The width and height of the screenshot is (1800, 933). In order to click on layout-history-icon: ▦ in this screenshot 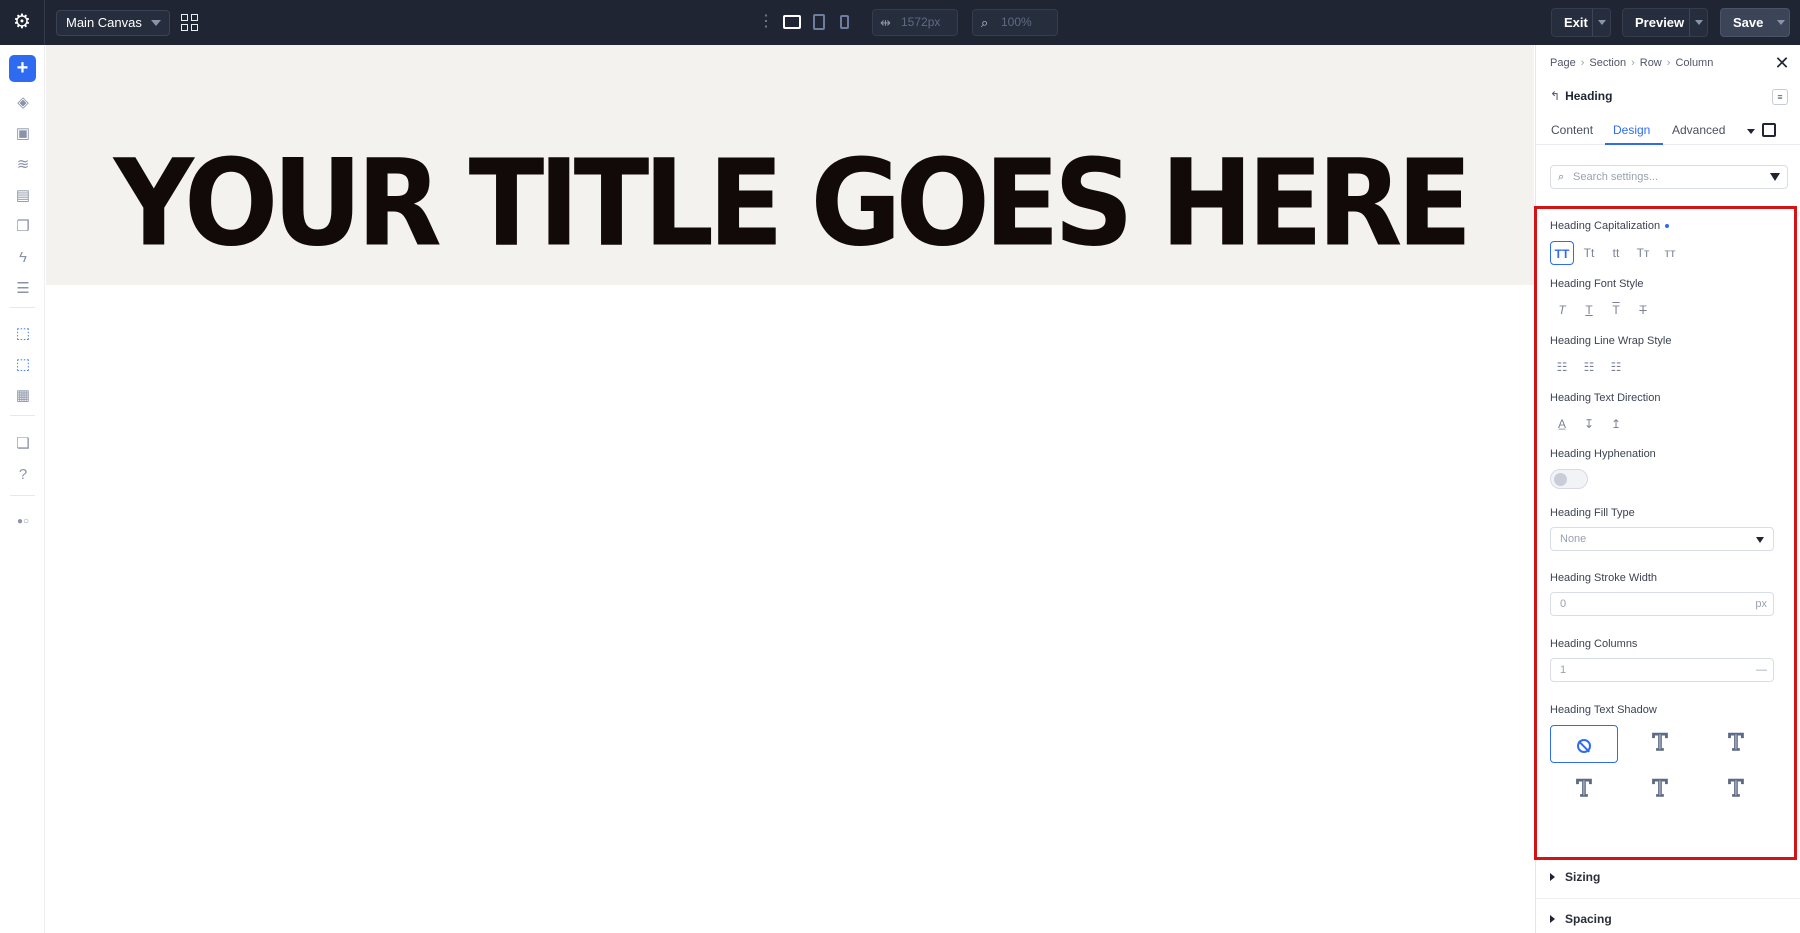, I will do `click(23, 396)`.